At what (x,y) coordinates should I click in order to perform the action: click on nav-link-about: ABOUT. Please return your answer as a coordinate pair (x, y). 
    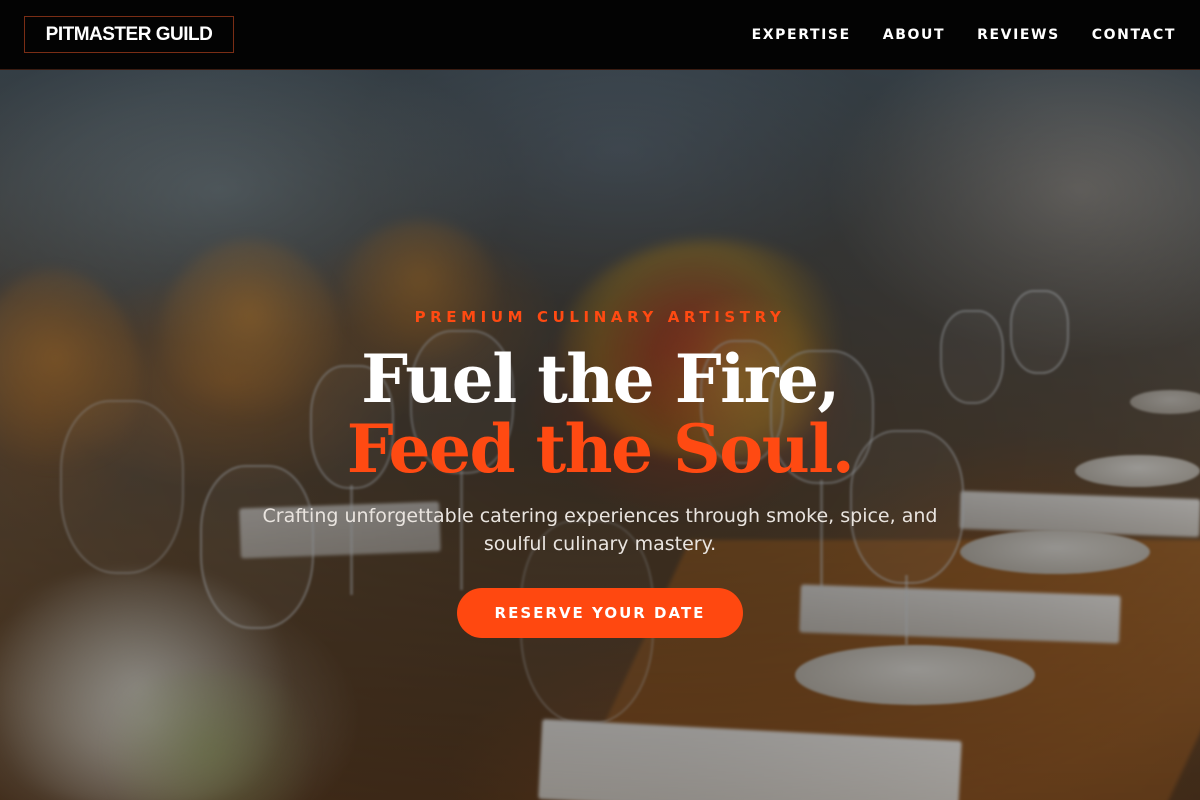
    Looking at the image, I should click on (914, 35).